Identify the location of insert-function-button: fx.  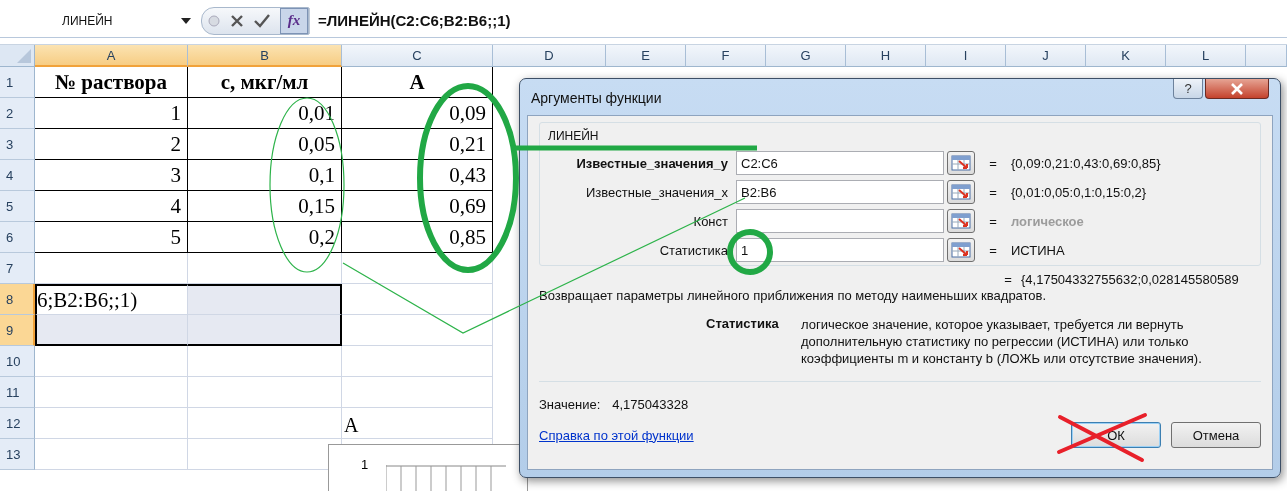
(294, 20).